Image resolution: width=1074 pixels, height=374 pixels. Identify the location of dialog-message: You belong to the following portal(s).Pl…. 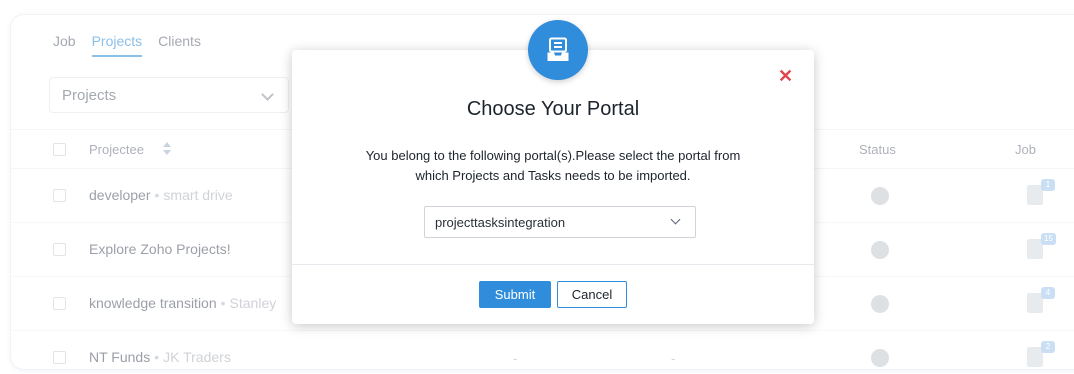
(553, 166).